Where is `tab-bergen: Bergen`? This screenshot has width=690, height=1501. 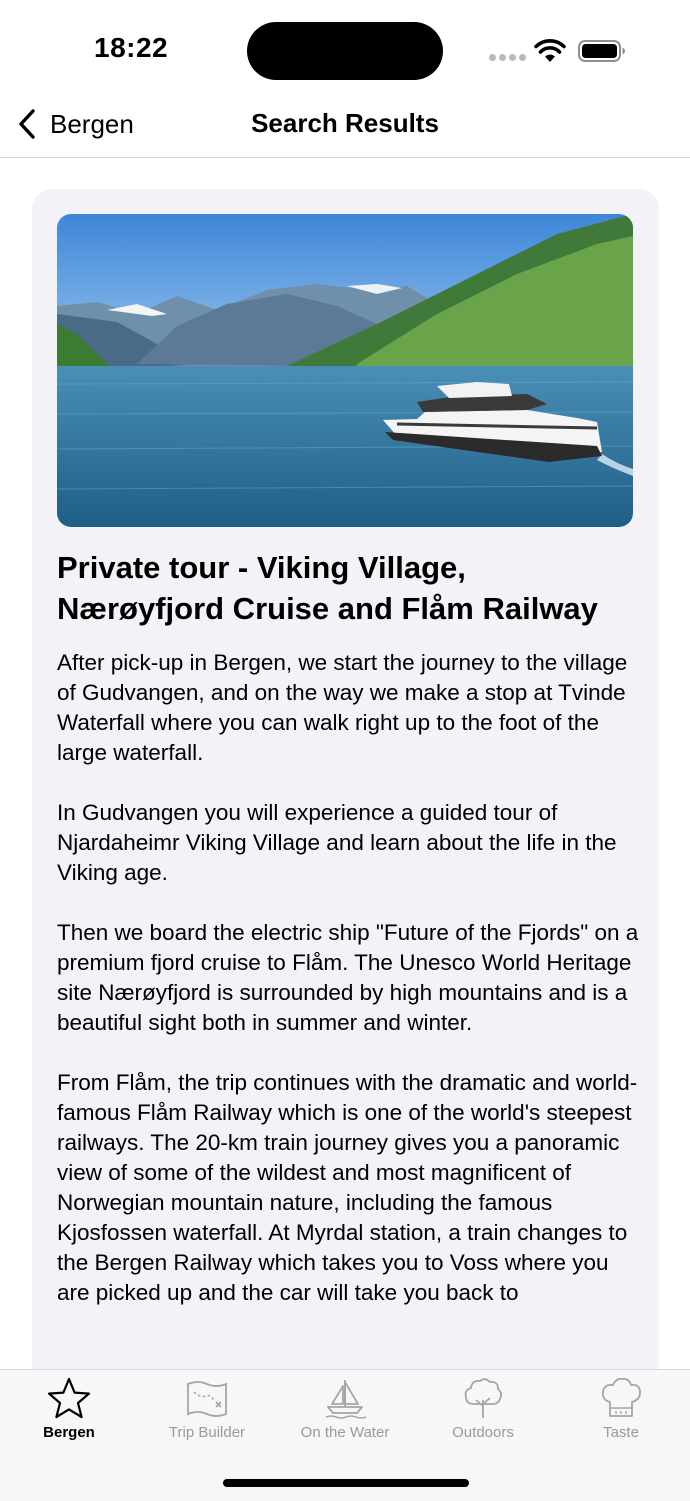 tab-bergen: Bergen is located at coordinates (69, 1412).